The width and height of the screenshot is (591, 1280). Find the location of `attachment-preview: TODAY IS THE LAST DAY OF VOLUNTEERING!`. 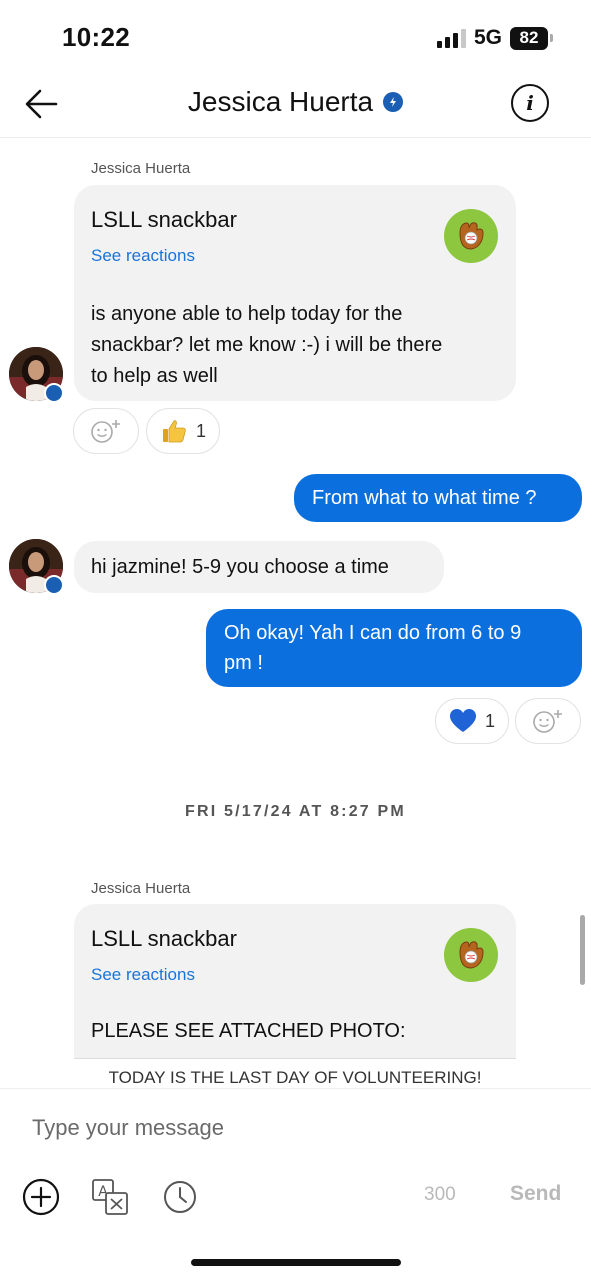

attachment-preview: TODAY IS THE LAST DAY OF VOLUNTEERING! is located at coordinates (295, 1073).